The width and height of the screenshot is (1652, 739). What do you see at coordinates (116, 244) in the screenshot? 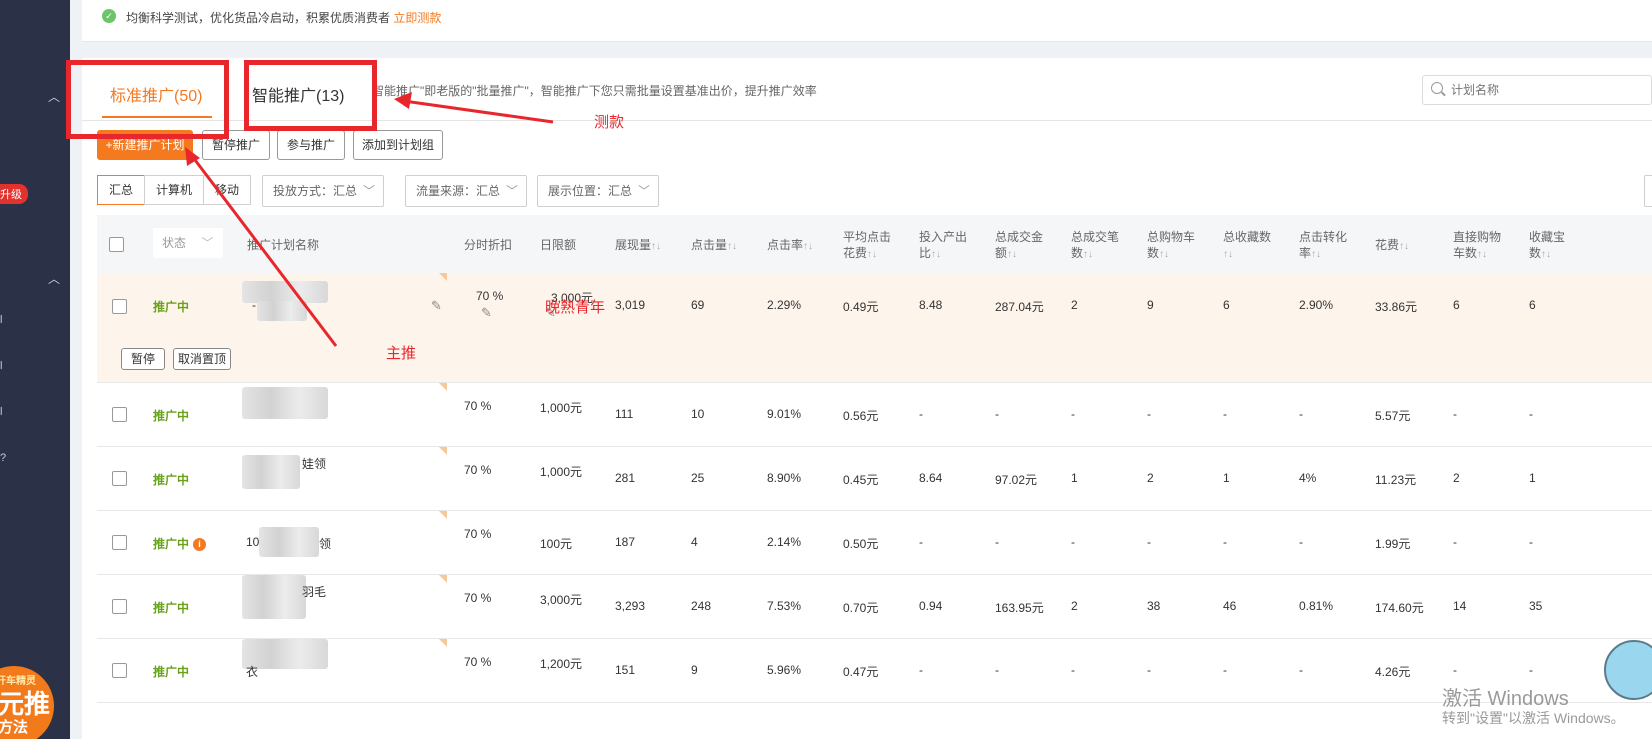
I see `select-all-checkbox` at bounding box center [116, 244].